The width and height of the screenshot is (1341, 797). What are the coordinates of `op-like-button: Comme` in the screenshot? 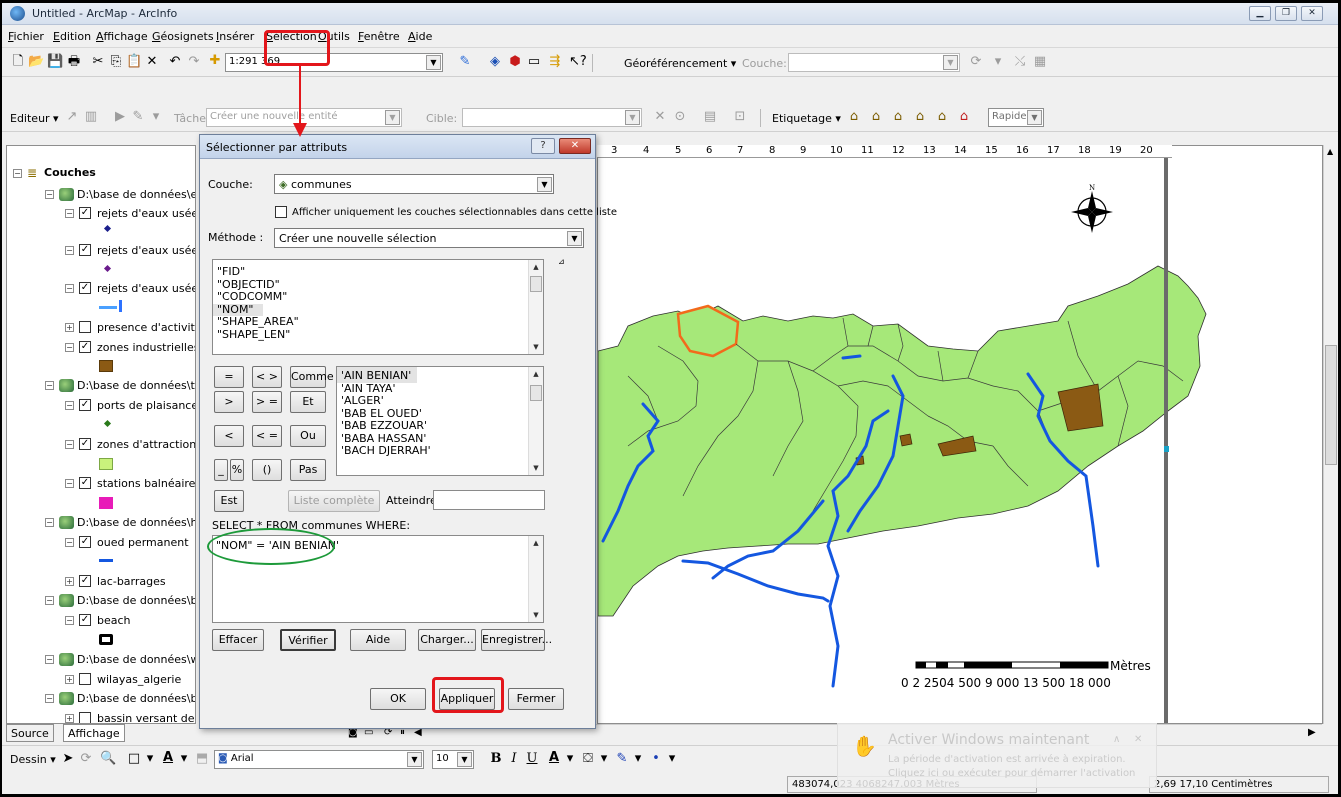 It's located at (312, 377).